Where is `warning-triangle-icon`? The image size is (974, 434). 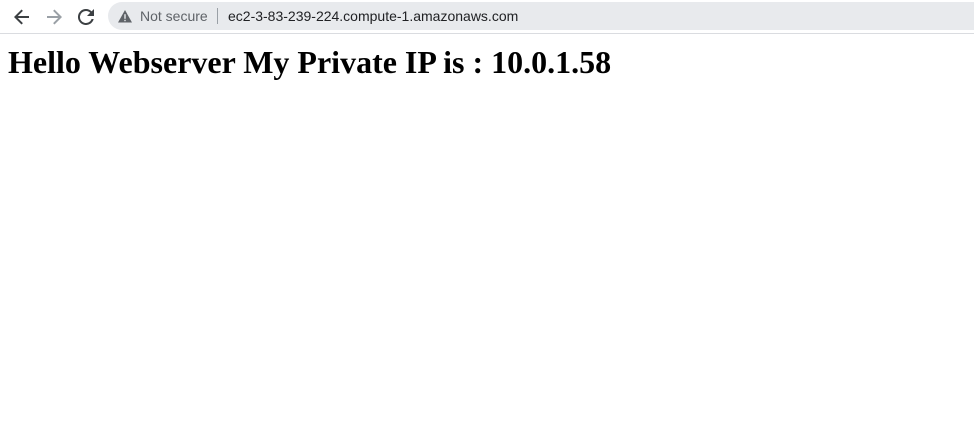 warning-triangle-icon is located at coordinates (125, 15).